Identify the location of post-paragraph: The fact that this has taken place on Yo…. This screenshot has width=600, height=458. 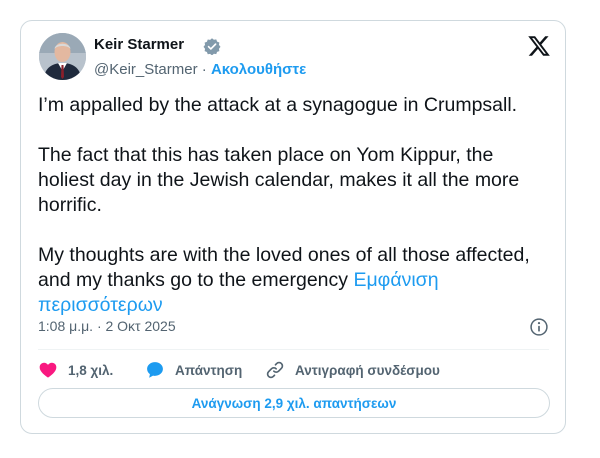
(279, 180).